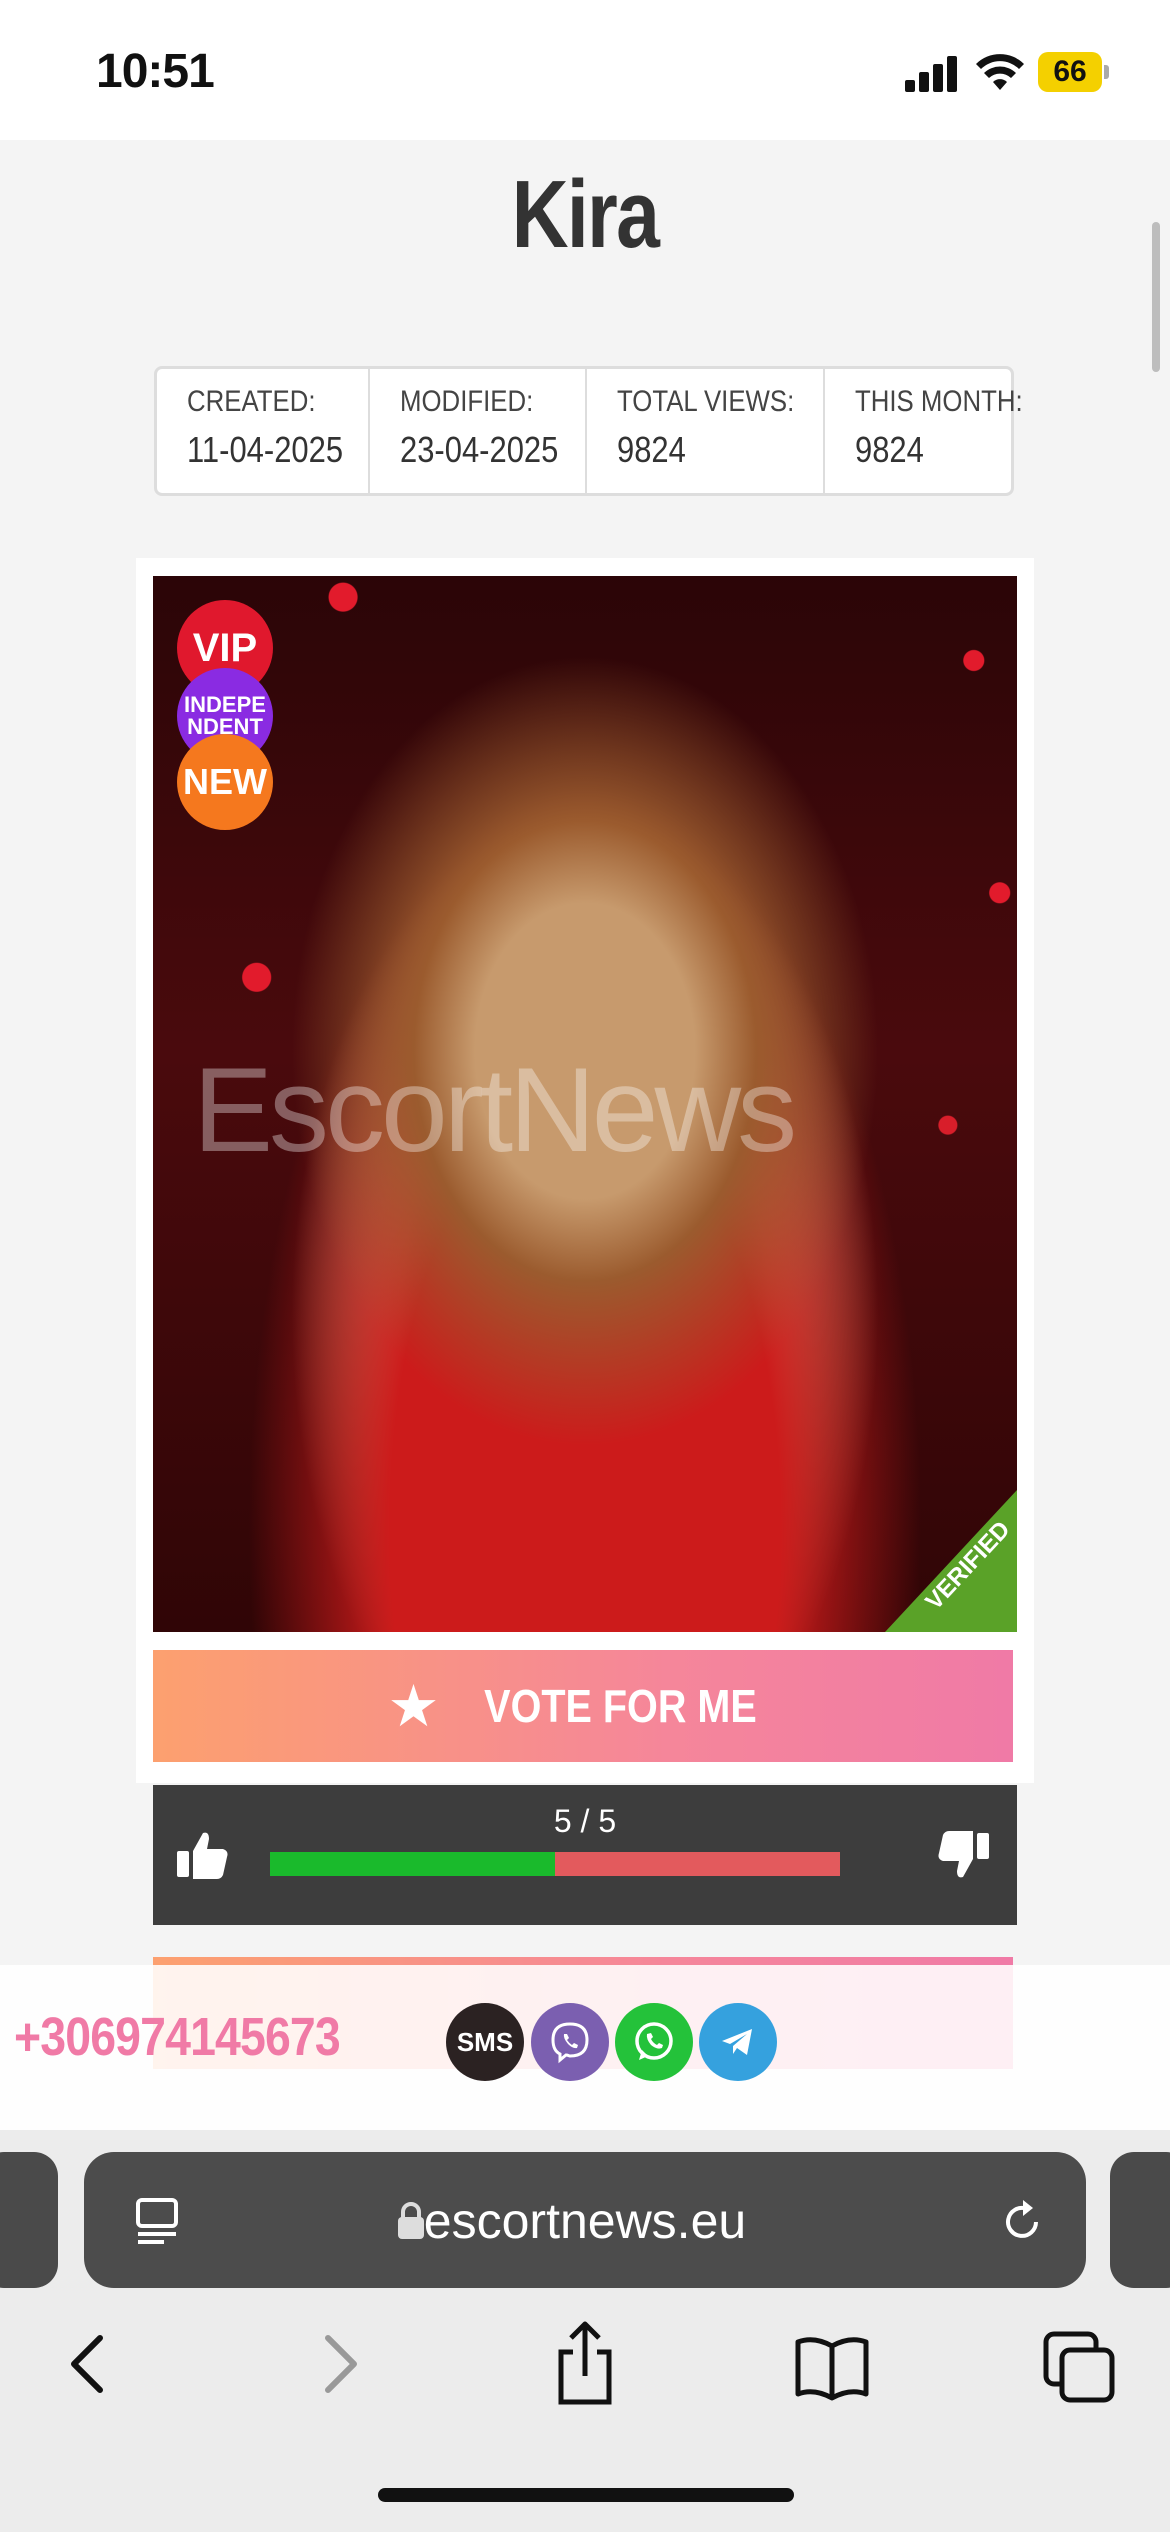  I want to click on vote-label: VOTE FOR ME, so click(620, 1706).